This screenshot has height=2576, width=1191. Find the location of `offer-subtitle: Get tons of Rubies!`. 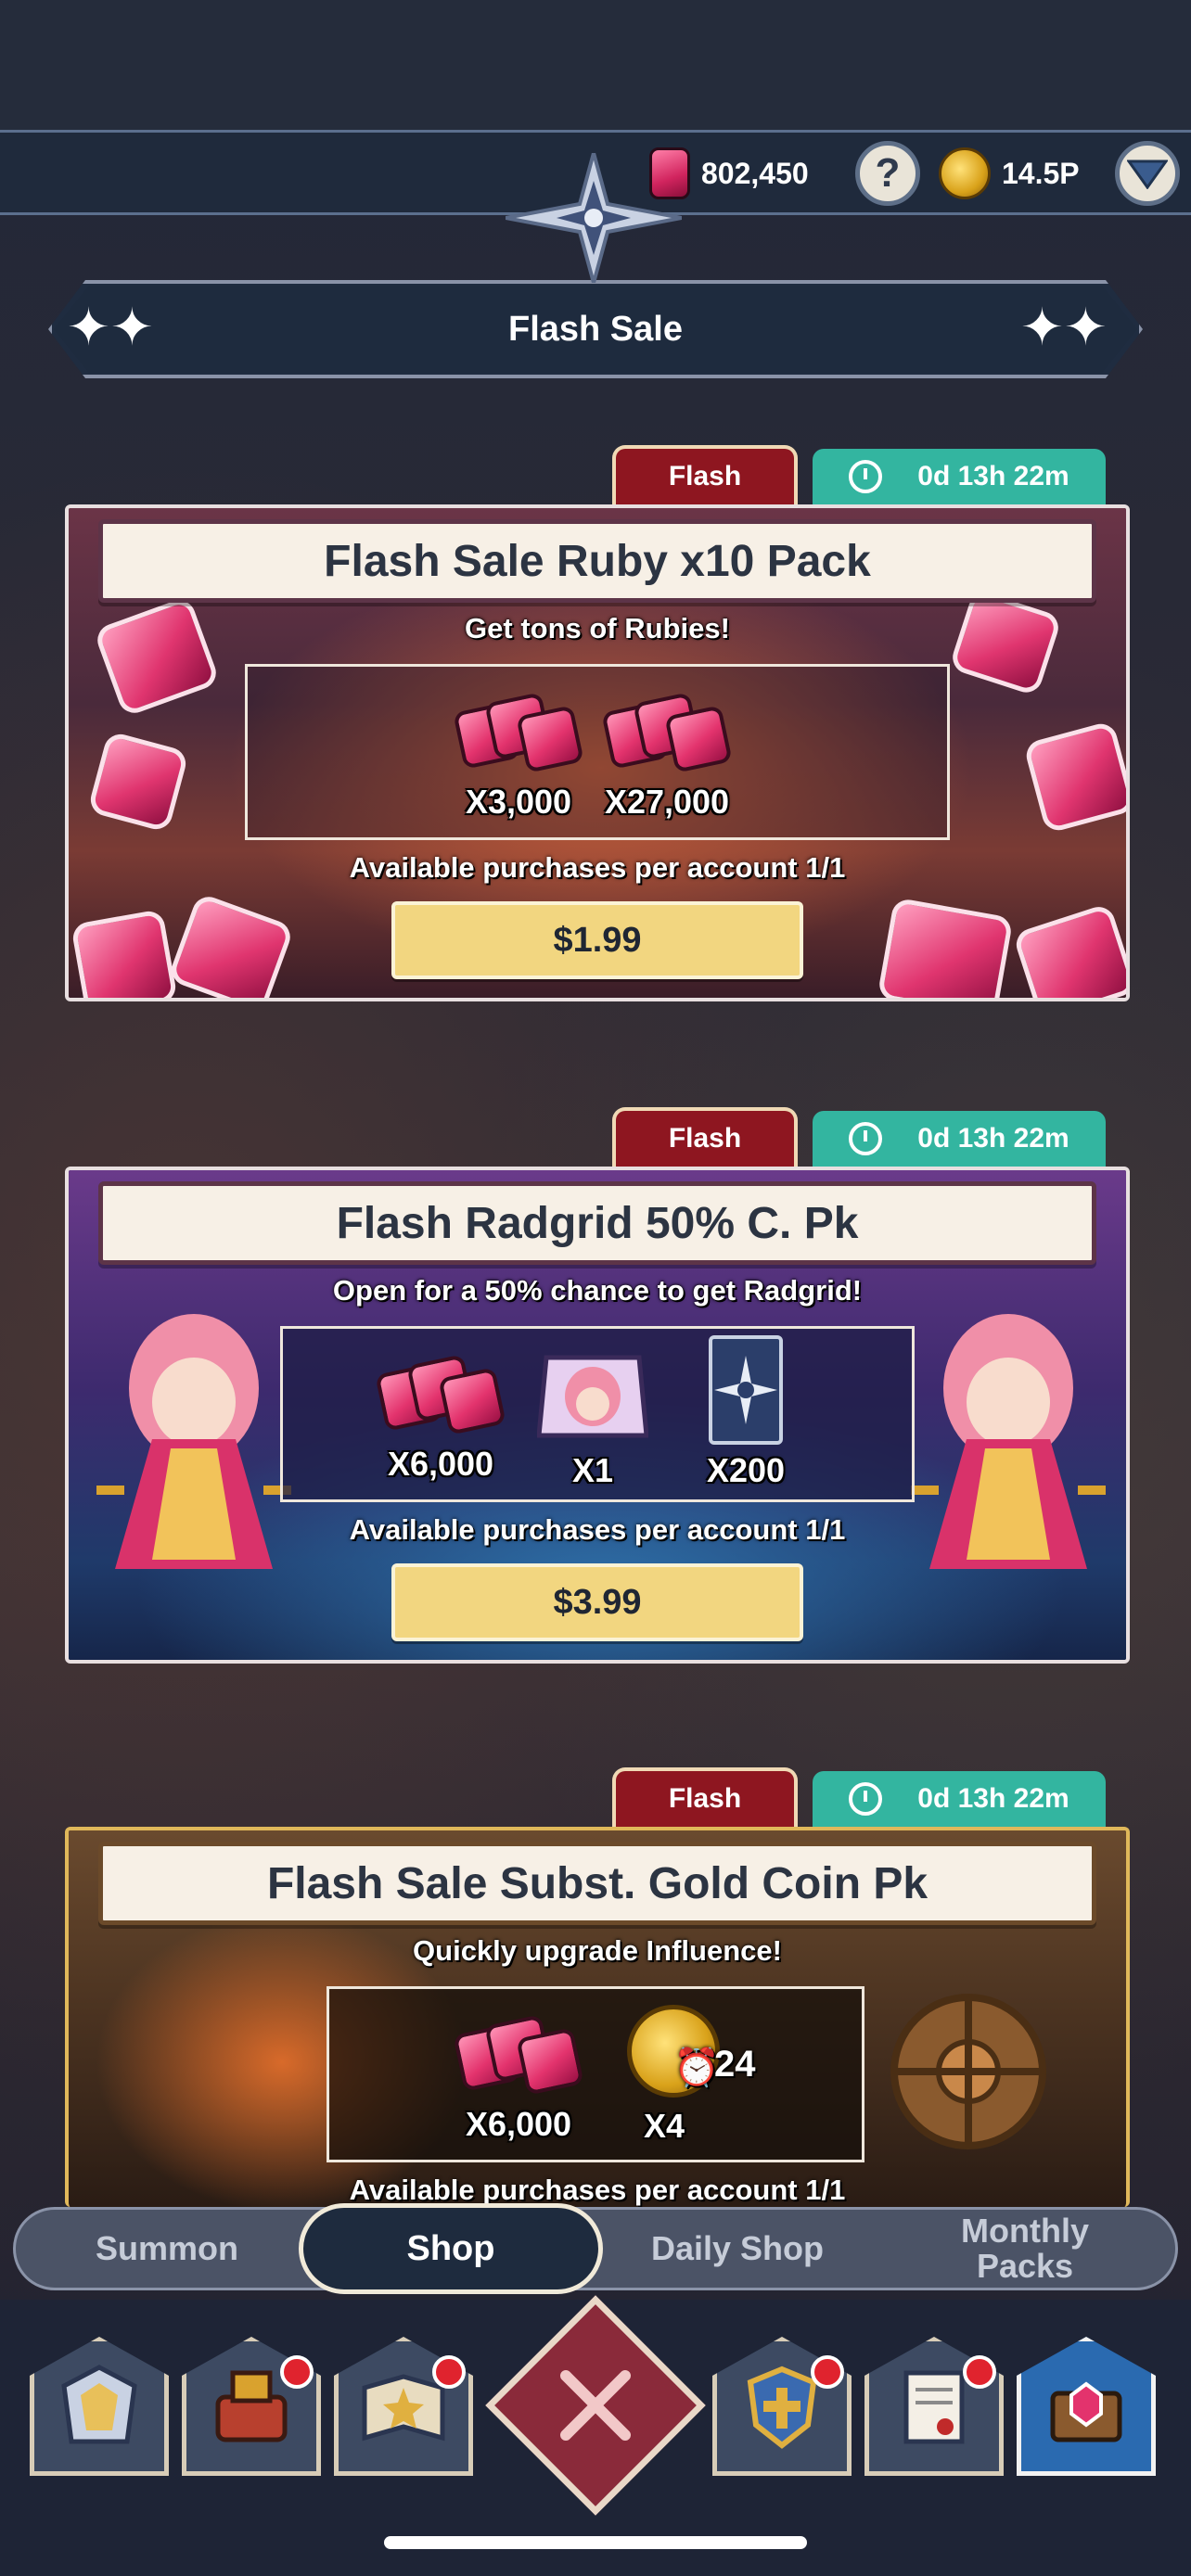

offer-subtitle: Get tons of Rubies! is located at coordinates (597, 628).